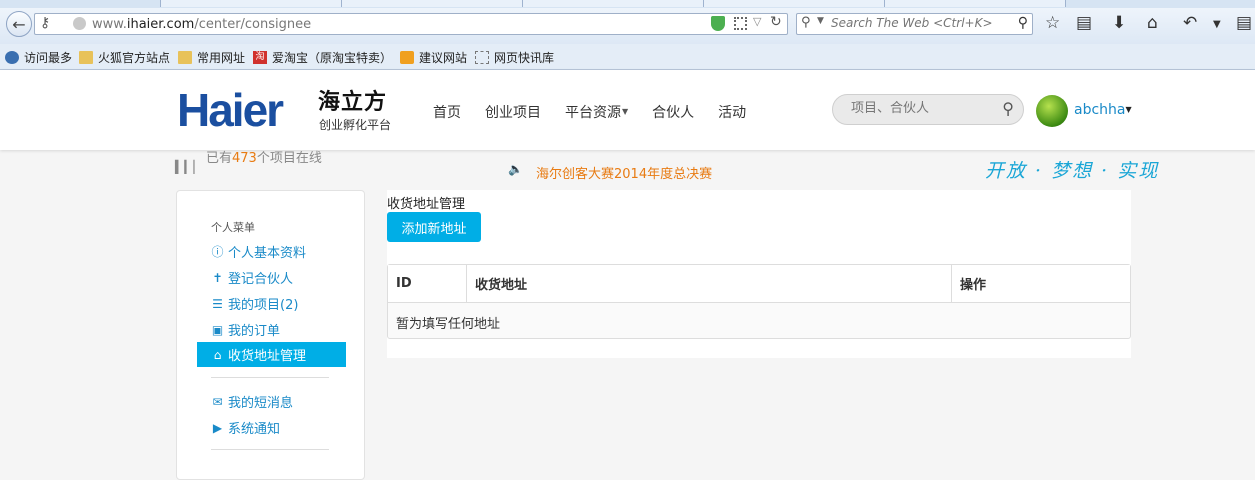  Describe the element at coordinates (1244, 23) in the screenshot. I see `menu-icon: ▤` at that location.